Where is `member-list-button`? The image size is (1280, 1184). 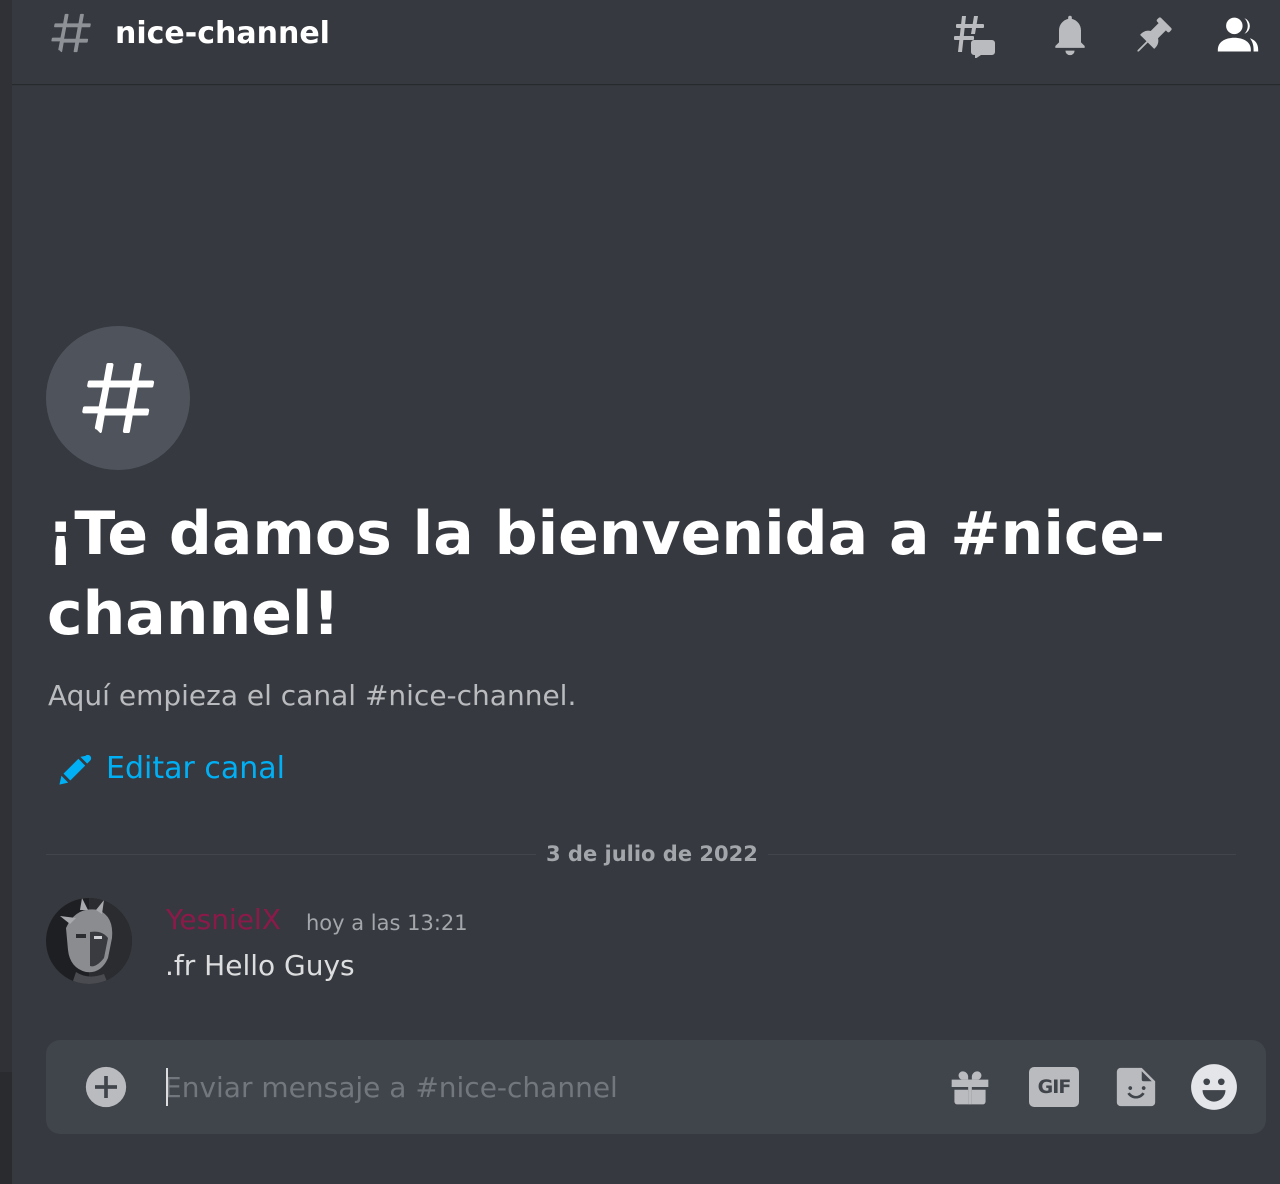 member-list-button is located at coordinates (1238, 35).